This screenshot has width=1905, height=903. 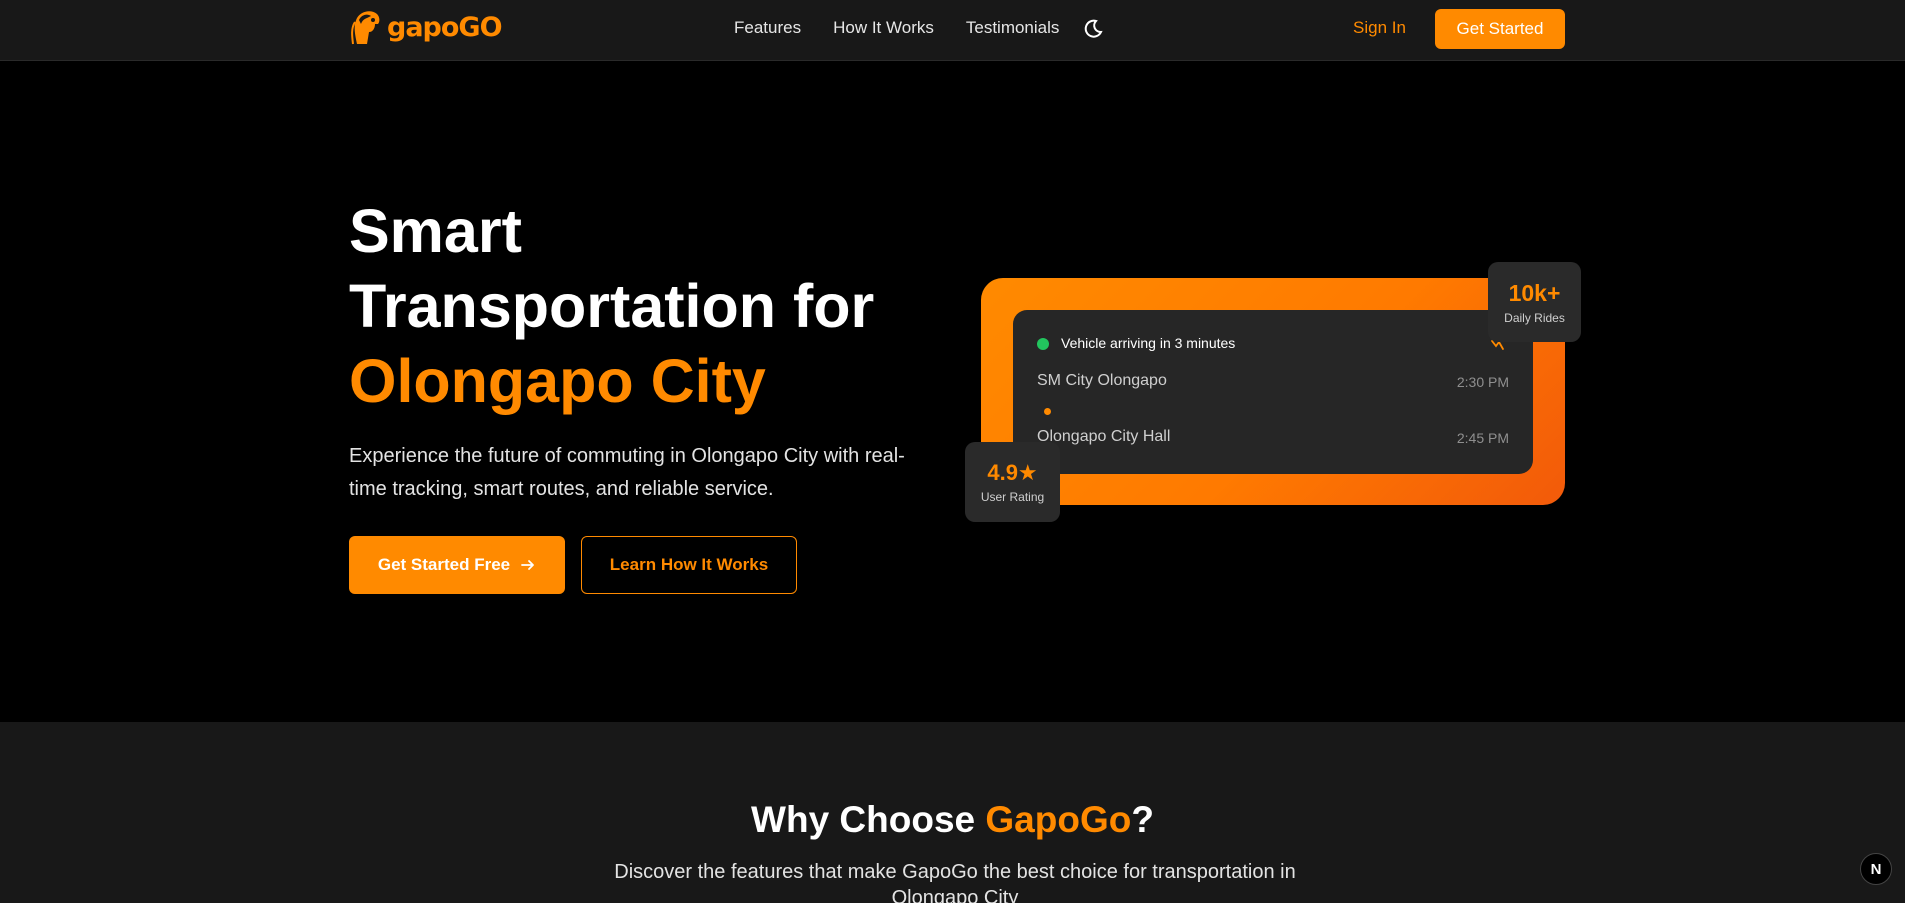 I want to click on status-dot-icon, so click(x=1043, y=344).